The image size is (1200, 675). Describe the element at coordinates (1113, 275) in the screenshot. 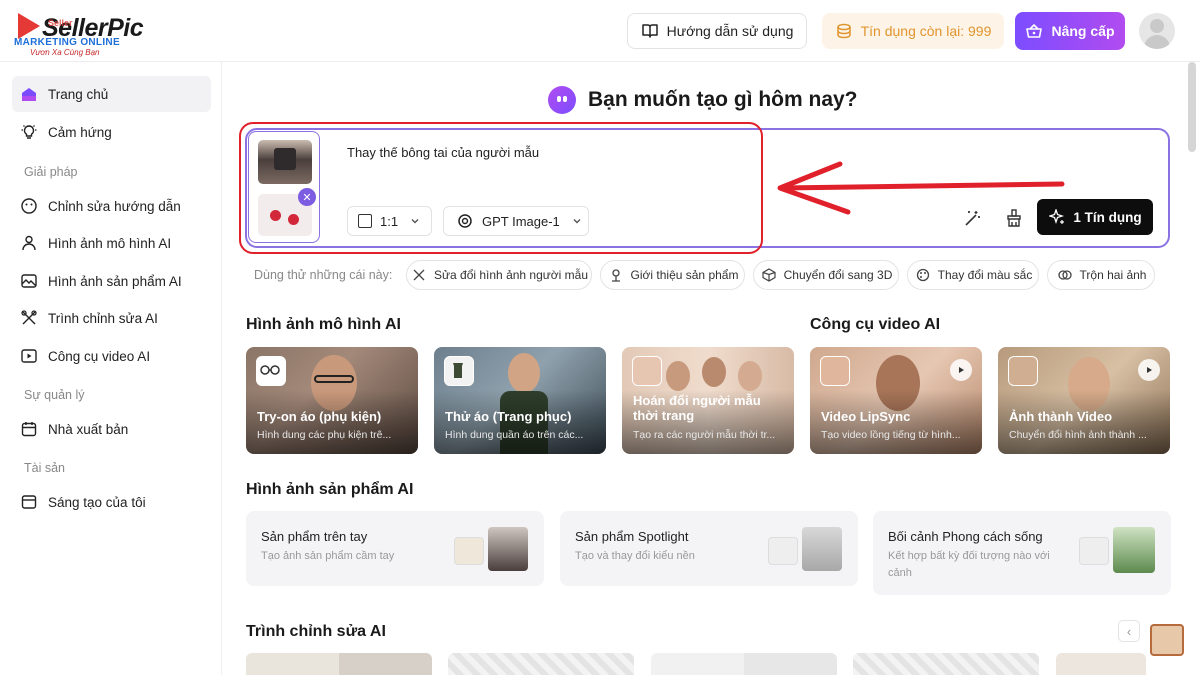

I see `chip-label: Trộn hai ảnh` at that location.